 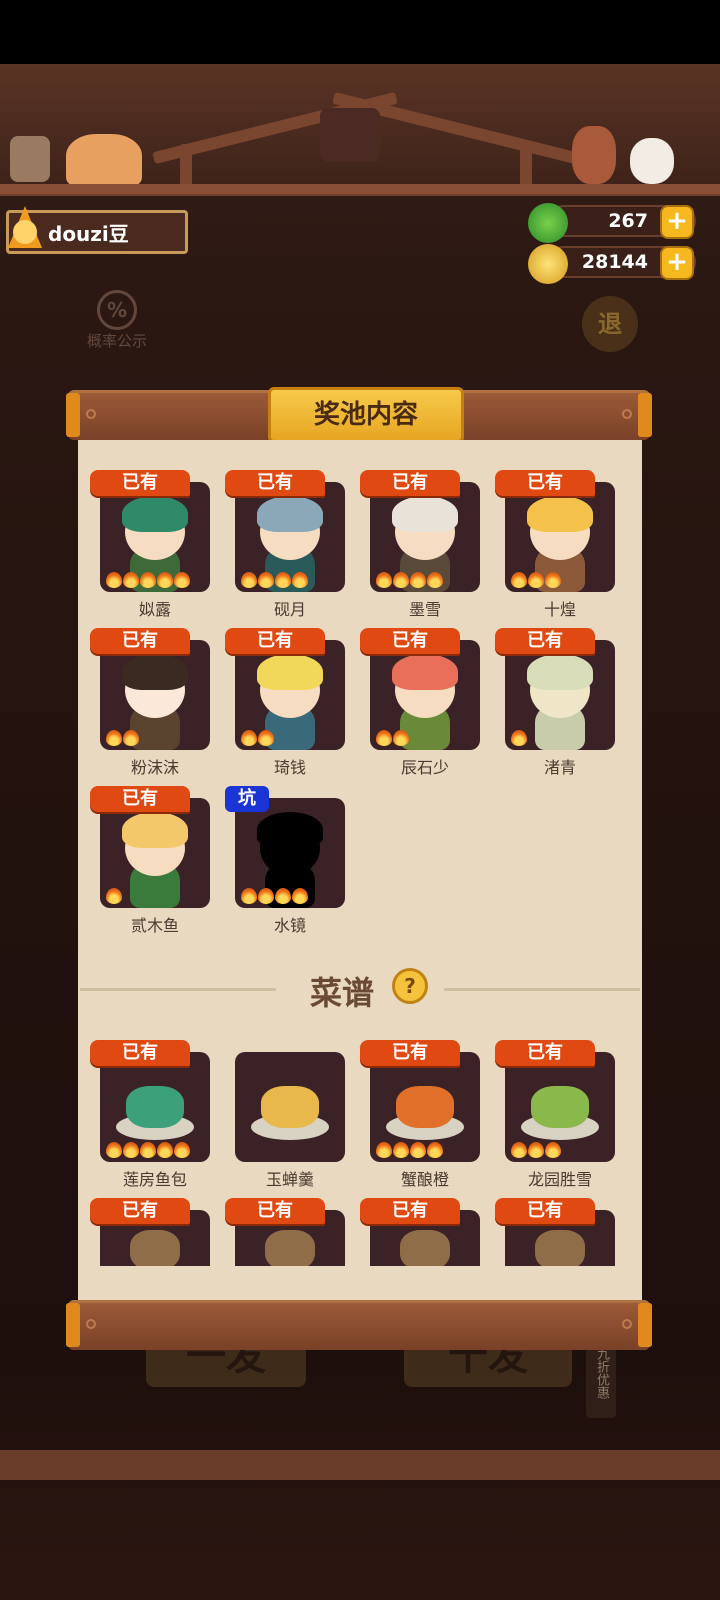 I want to click on character-card: 已有 粉沫沫, so click(x=150, y=703).